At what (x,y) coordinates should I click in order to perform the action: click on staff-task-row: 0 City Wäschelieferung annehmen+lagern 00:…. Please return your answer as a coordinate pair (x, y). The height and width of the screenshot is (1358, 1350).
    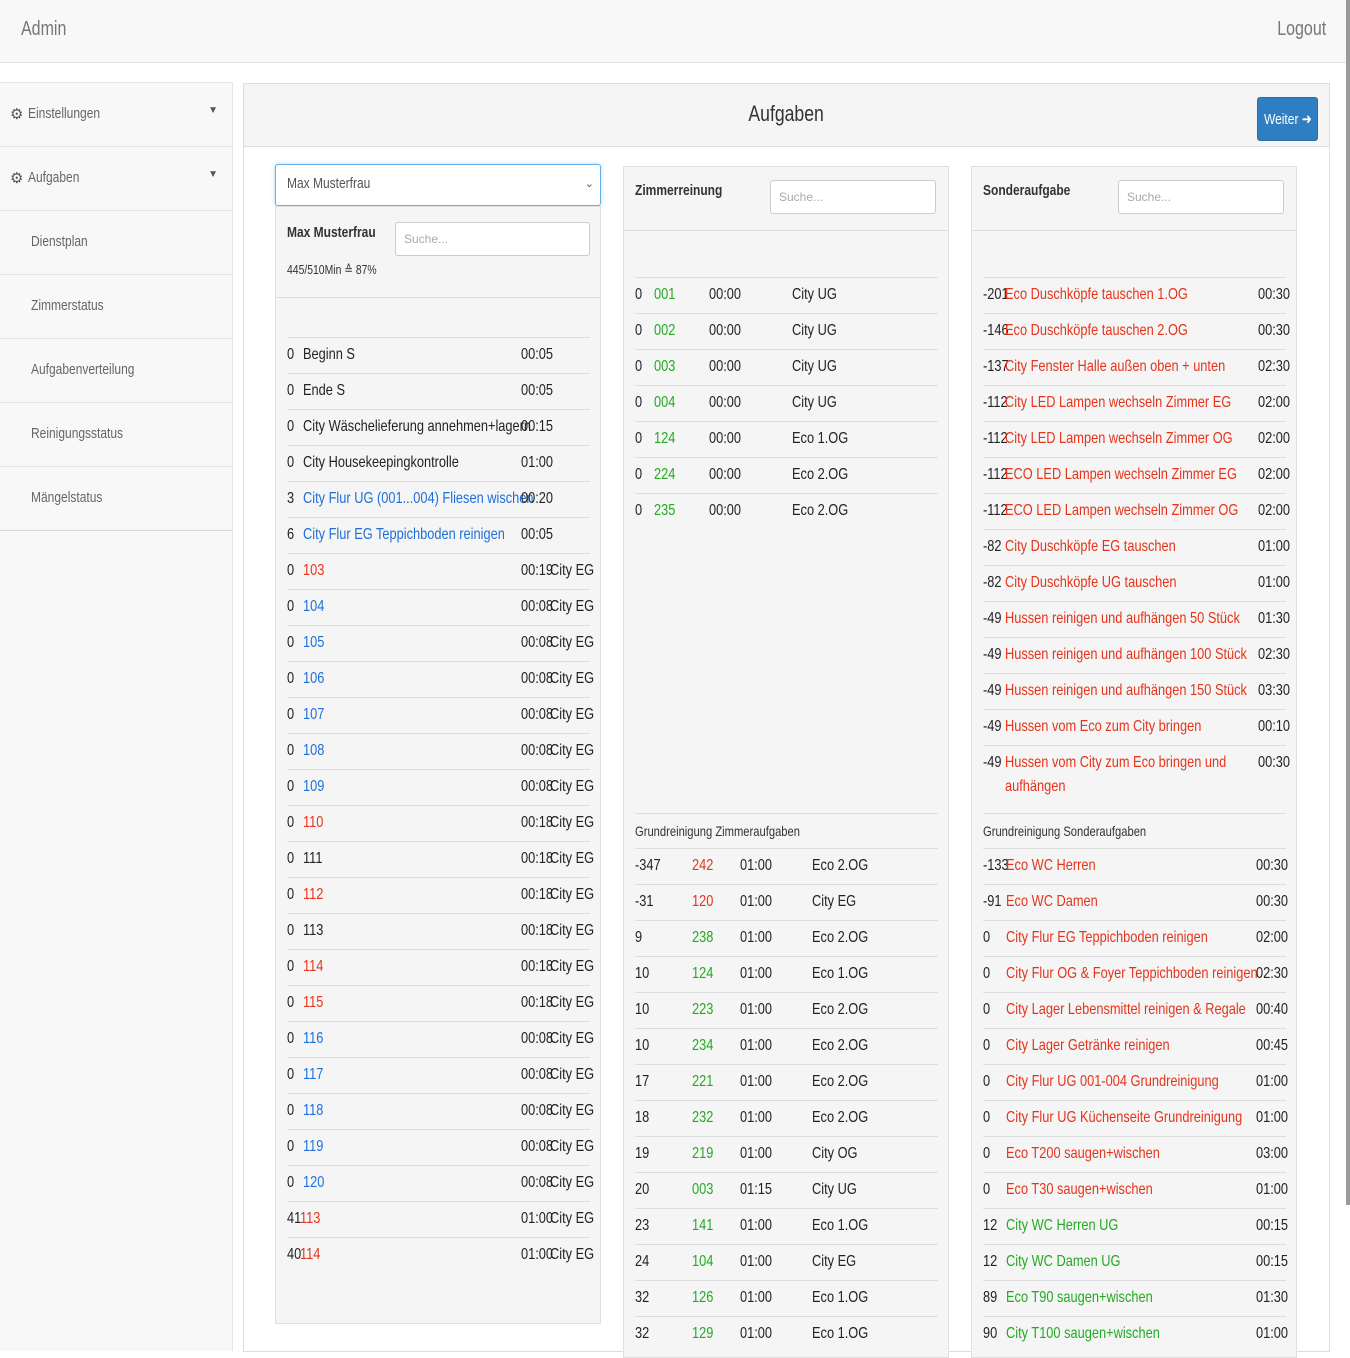
    Looking at the image, I should click on (438, 427).